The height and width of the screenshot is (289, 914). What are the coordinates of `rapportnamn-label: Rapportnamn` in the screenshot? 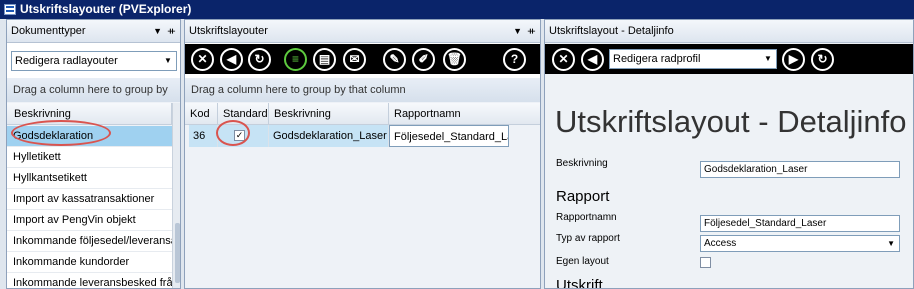 It's located at (586, 217).